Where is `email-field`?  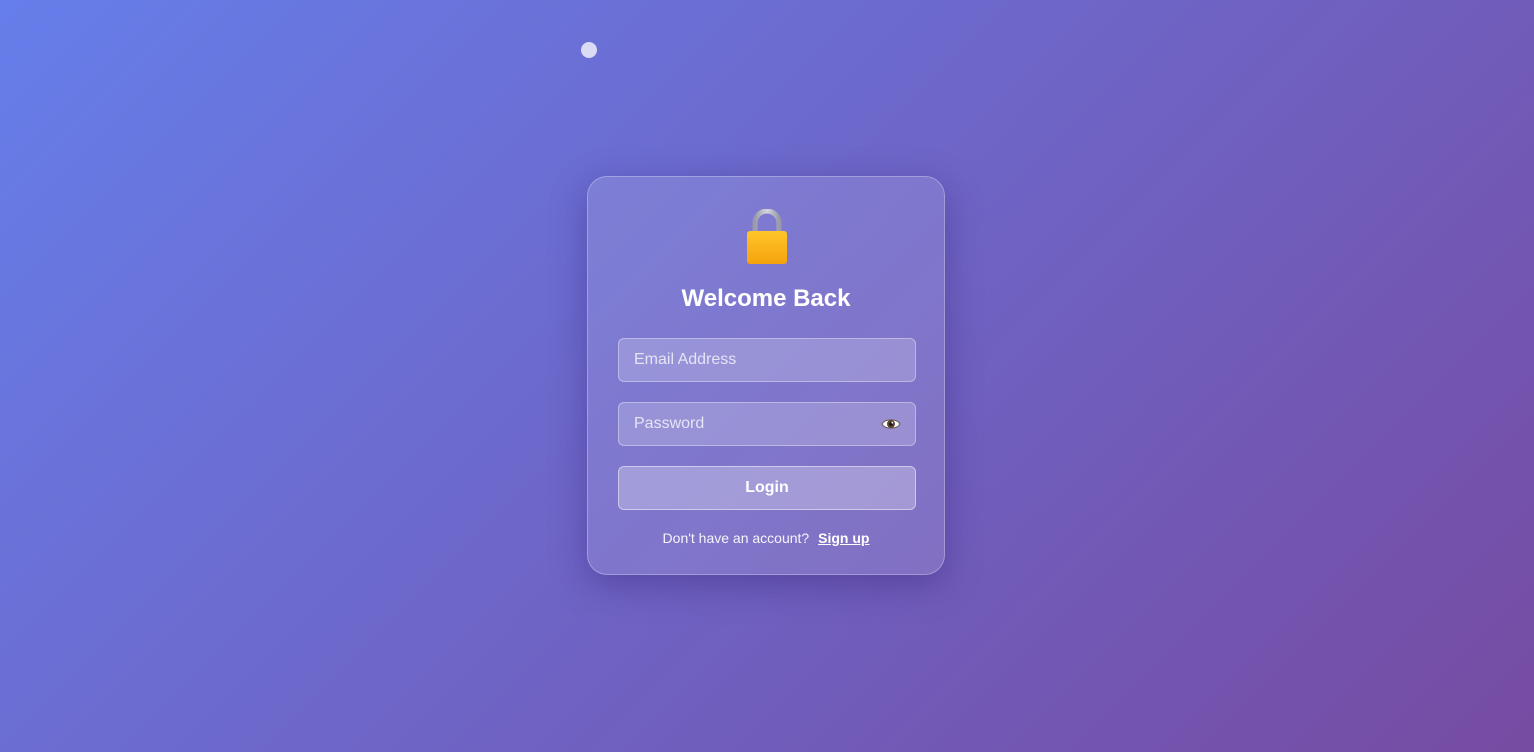 email-field is located at coordinates (767, 360).